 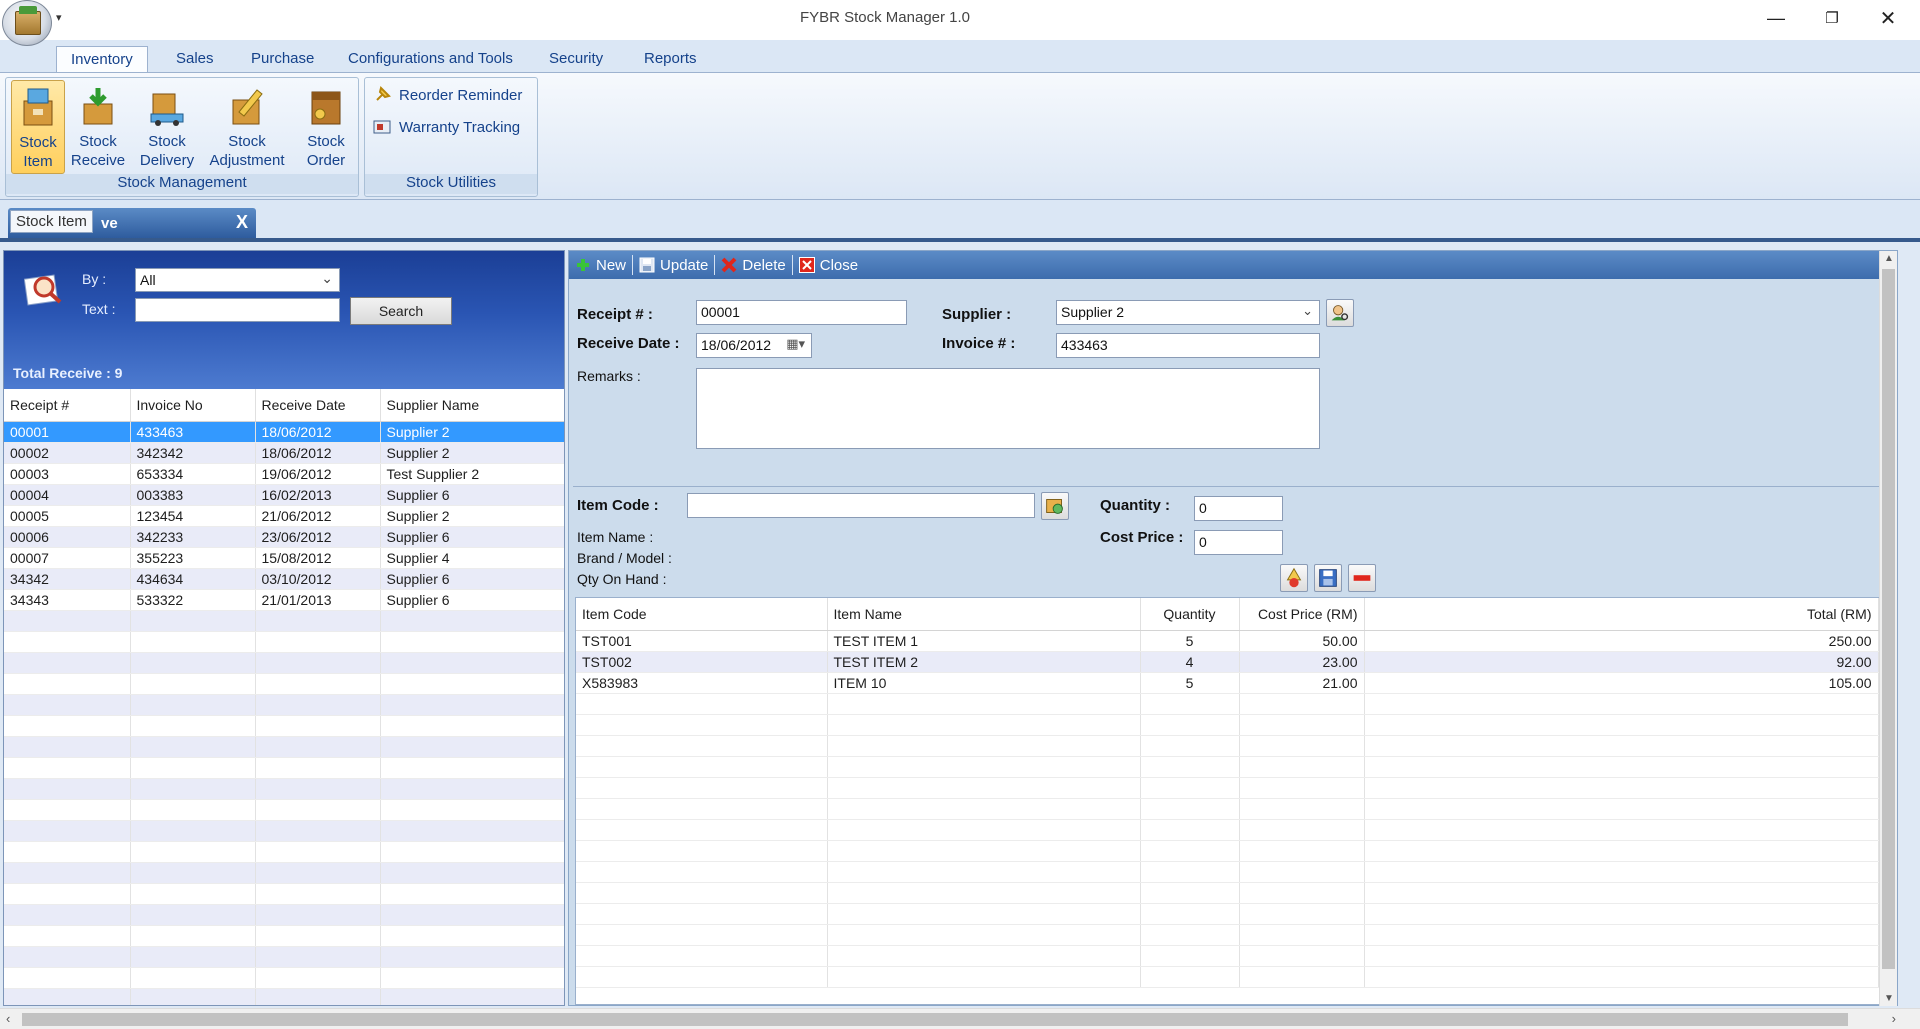 What do you see at coordinates (753, 265) in the screenshot?
I see `delete-button: Delete` at bounding box center [753, 265].